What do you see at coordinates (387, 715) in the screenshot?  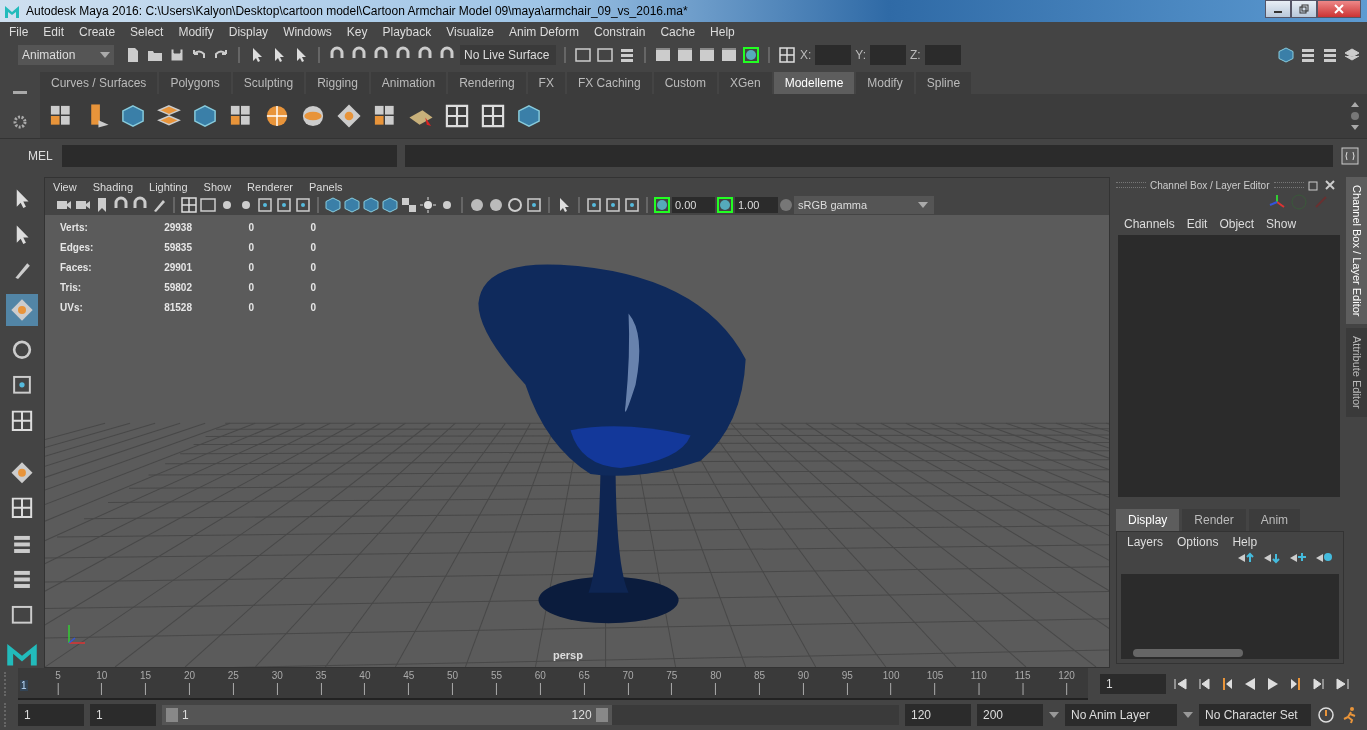 I see `range-slider: 1 120` at bounding box center [387, 715].